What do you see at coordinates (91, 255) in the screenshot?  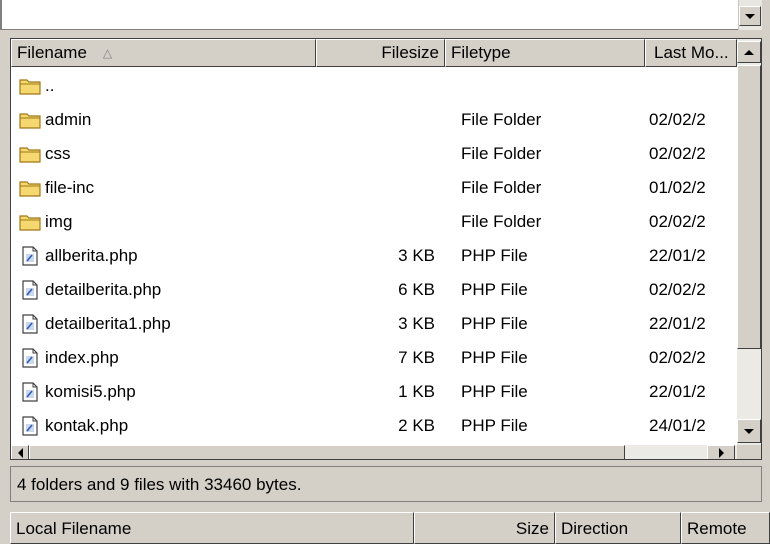 I see `file-name: allberita.php` at bounding box center [91, 255].